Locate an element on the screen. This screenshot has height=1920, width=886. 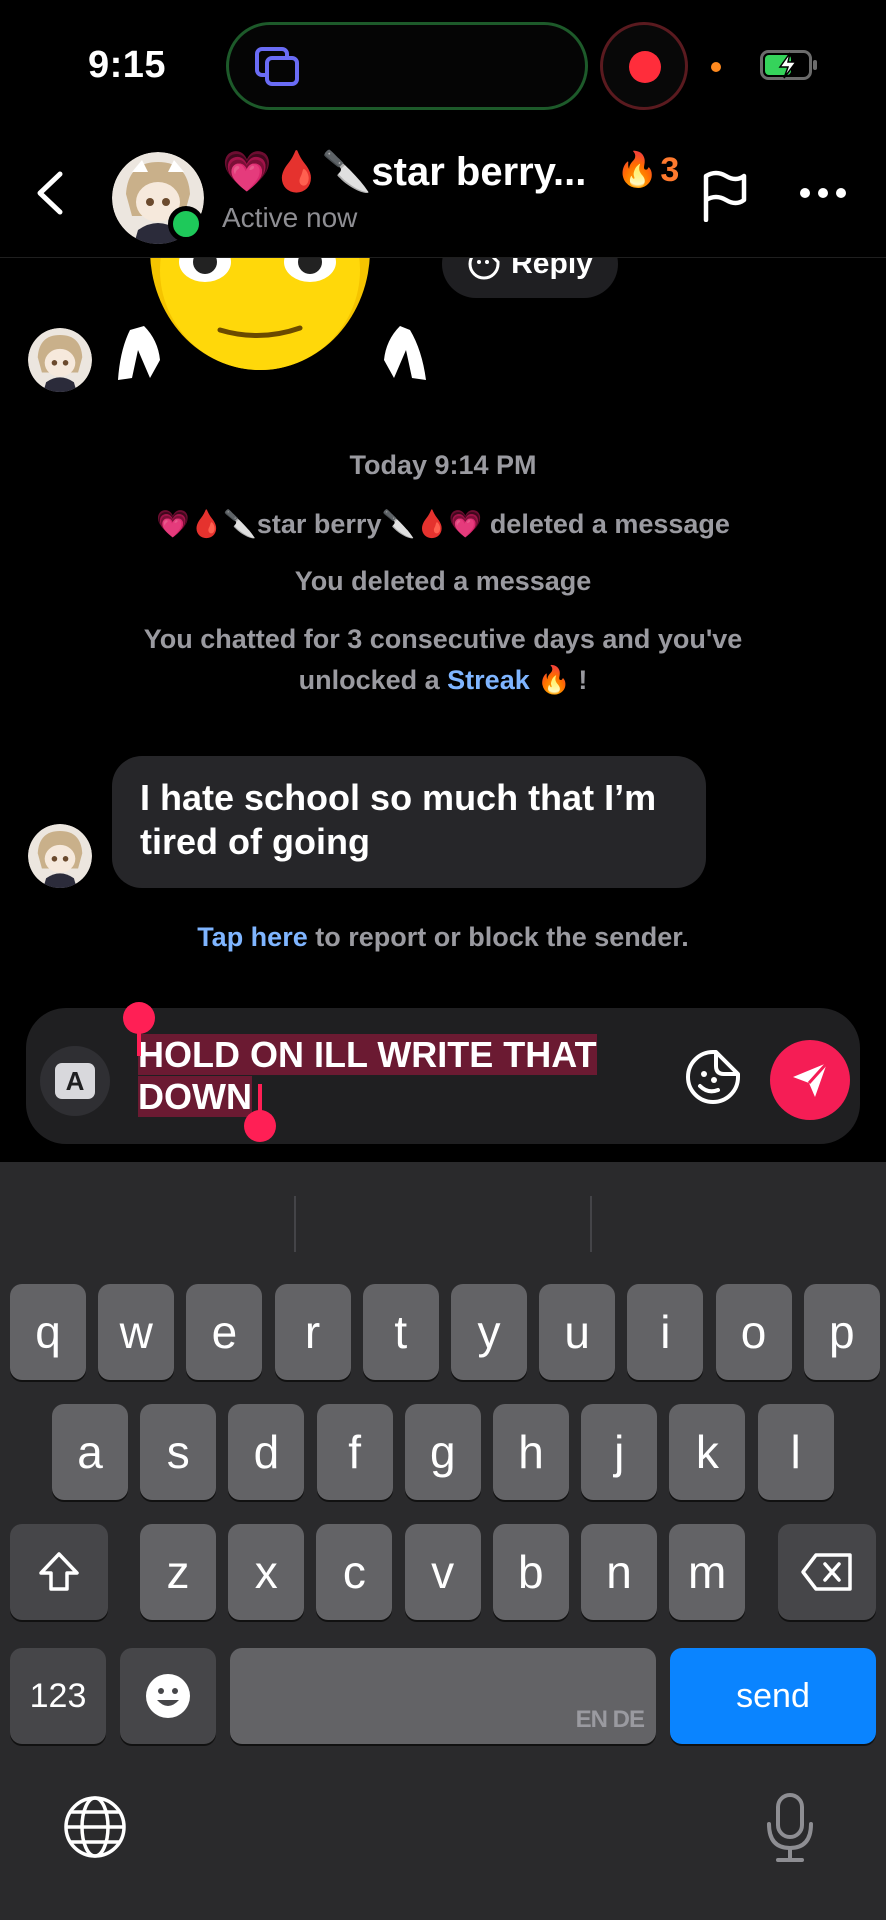
backspace-key is located at coordinates (827, 1572).